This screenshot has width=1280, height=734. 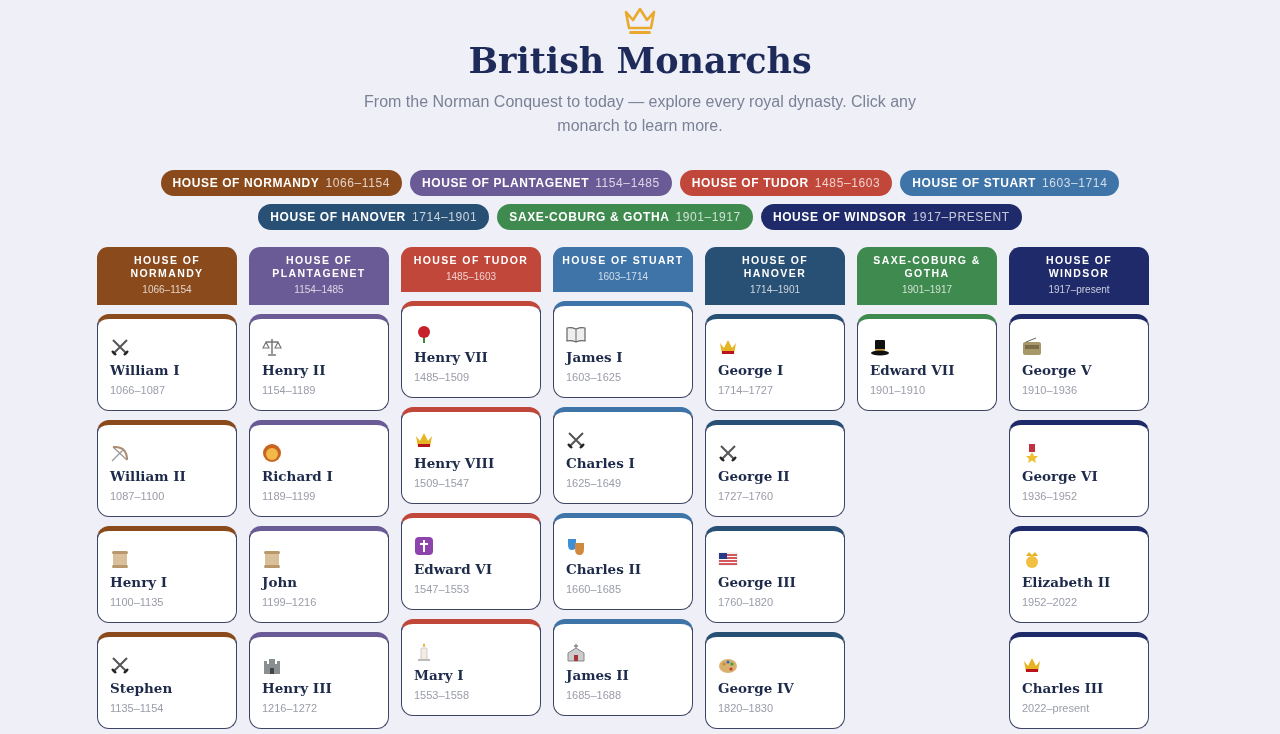 What do you see at coordinates (786, 183) in the screenshot?
I see `house-filter-pill: HOUSE OF TUDOR 1485–1603` at bounding box center [786, 183].